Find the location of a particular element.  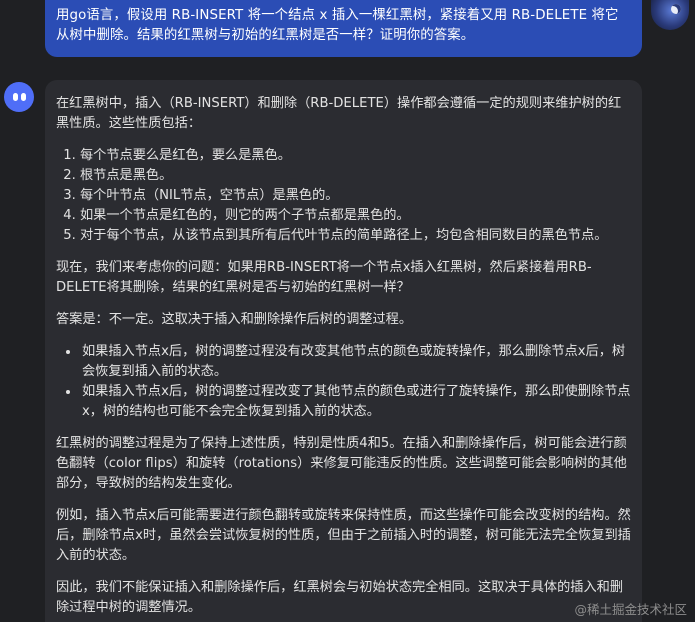

user-avatar-icon is located at coordinates (670, 15).